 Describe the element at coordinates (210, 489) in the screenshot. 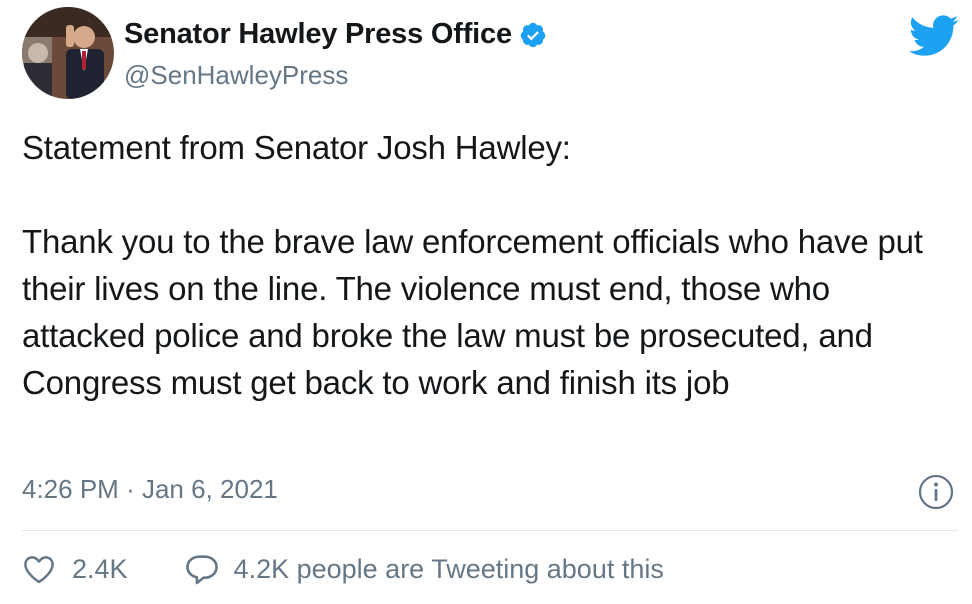

I see `tweet-date: Jan 6, 2021` at that location.